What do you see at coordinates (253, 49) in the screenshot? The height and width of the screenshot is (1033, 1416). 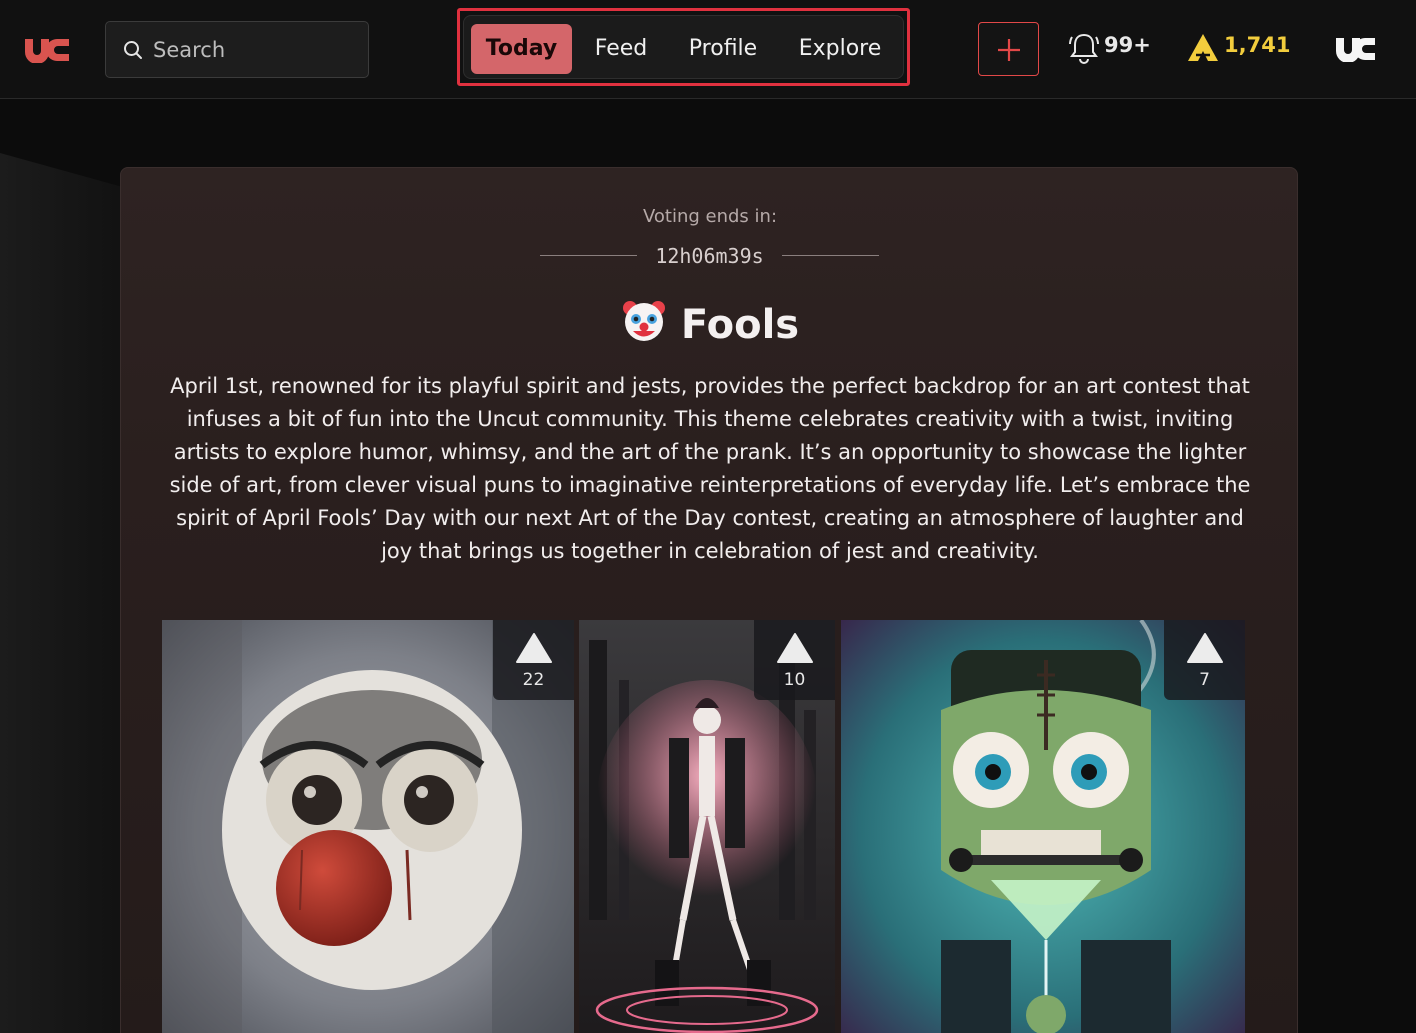 I see `search-input` at bounding box center [253, 49].